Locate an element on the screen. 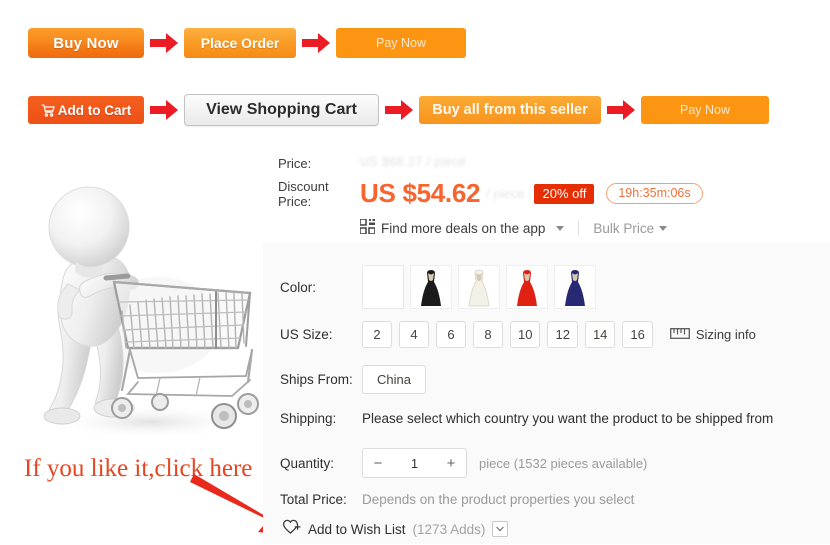 The width and height of the screenshot is (830, 545). ruler-icon is located at coordinates (679, 334).